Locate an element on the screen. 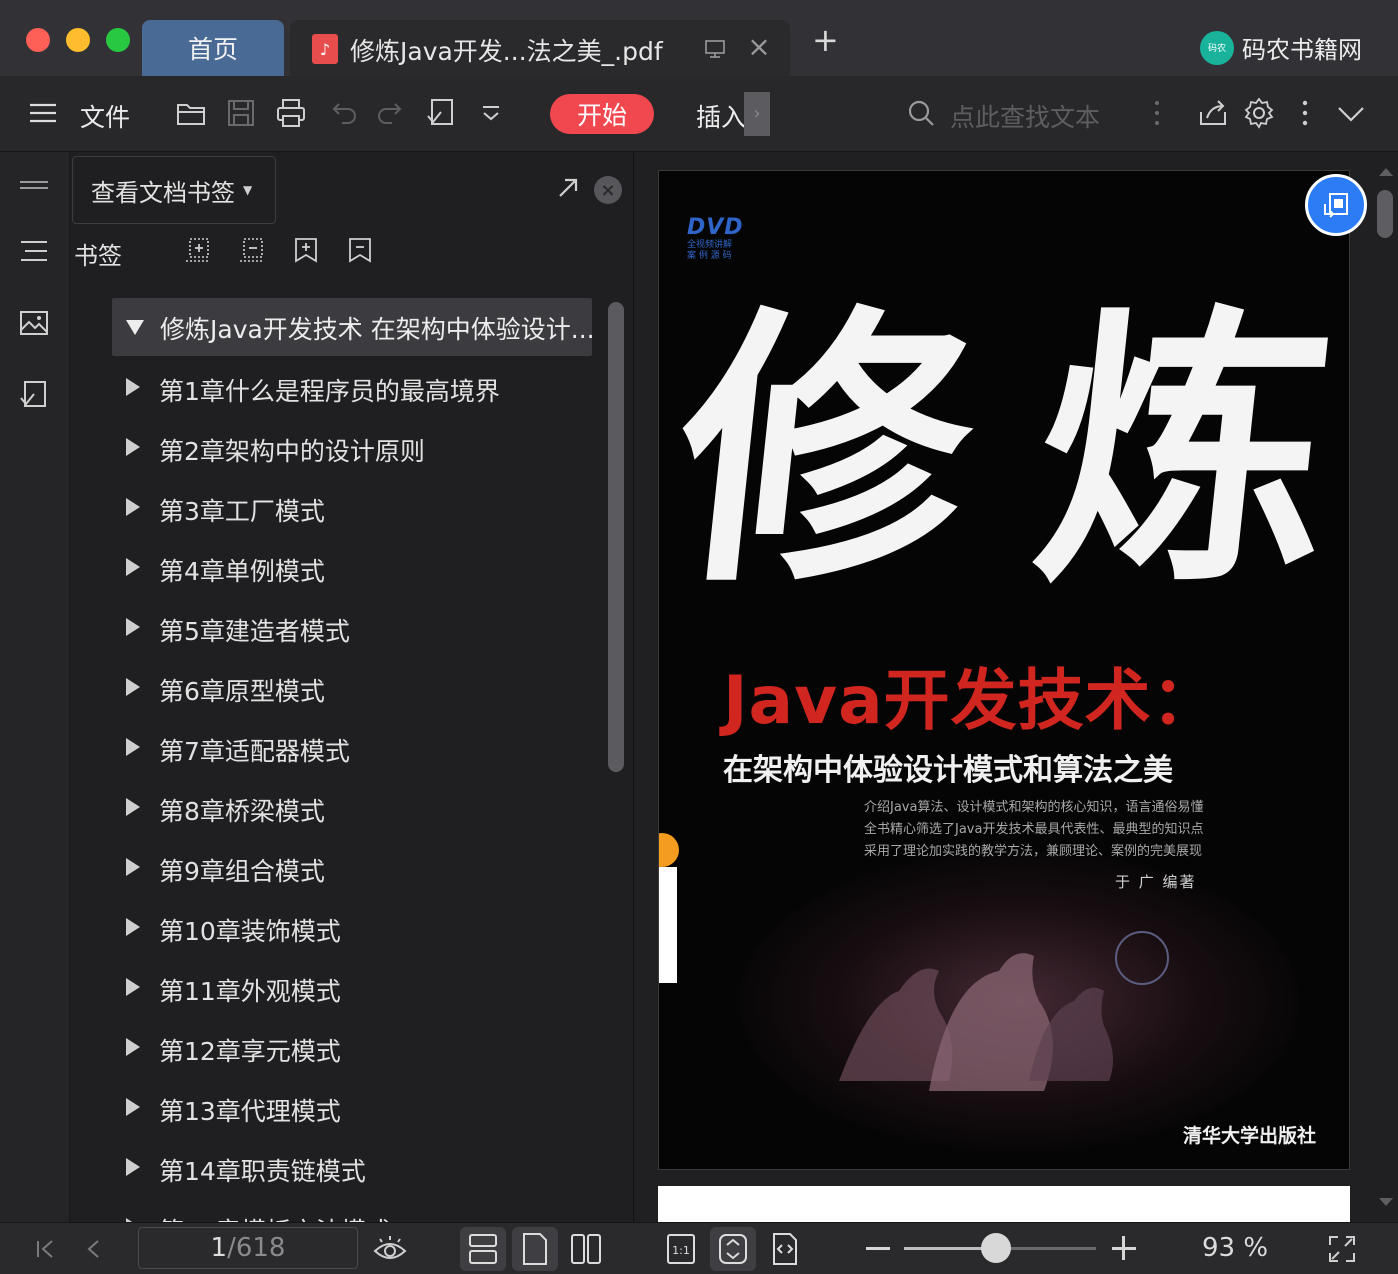  eye-icon is located at coordinates (390, 1249).